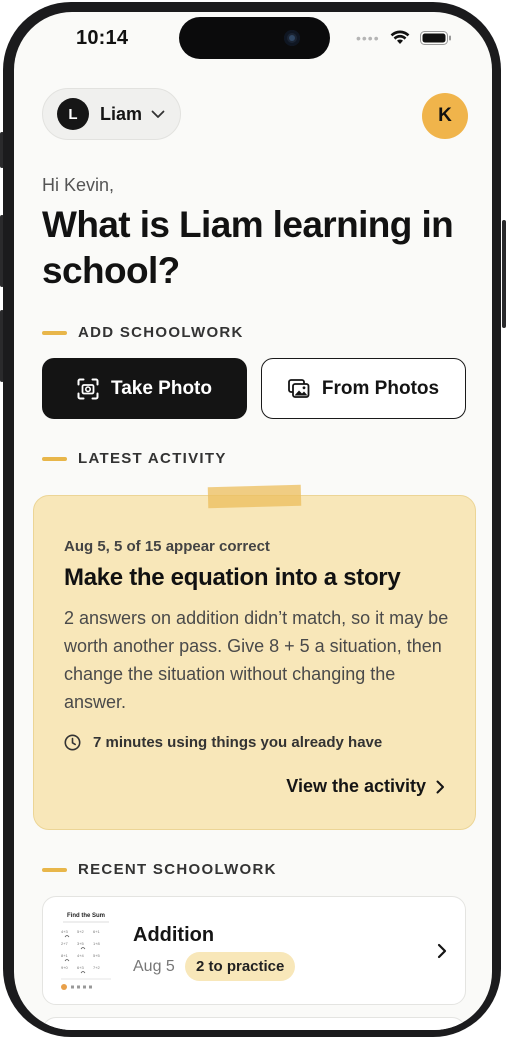  Describe the element at coordinates (167, 546) in the screenshot. I see `activity-meta: Aug 5, 5 of 15 appear correct` at that location.